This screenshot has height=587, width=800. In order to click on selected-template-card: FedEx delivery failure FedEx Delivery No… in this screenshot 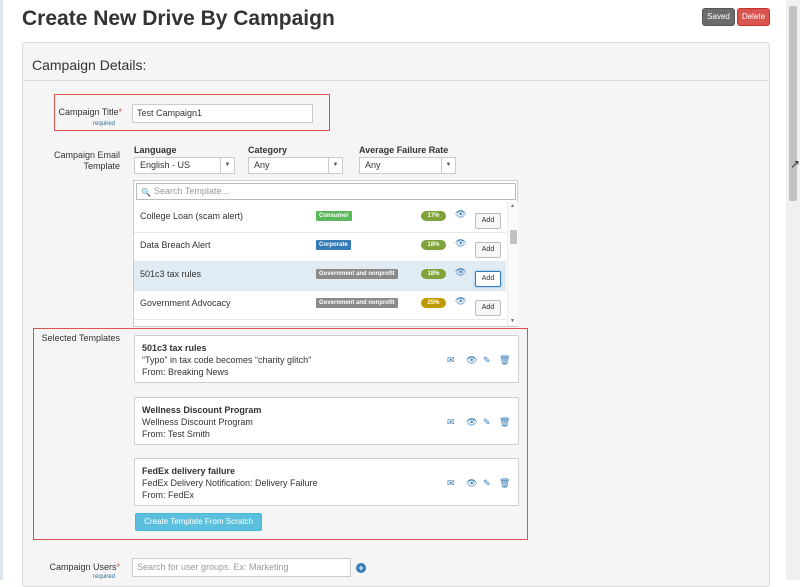, I will do `click(326, 482)`.